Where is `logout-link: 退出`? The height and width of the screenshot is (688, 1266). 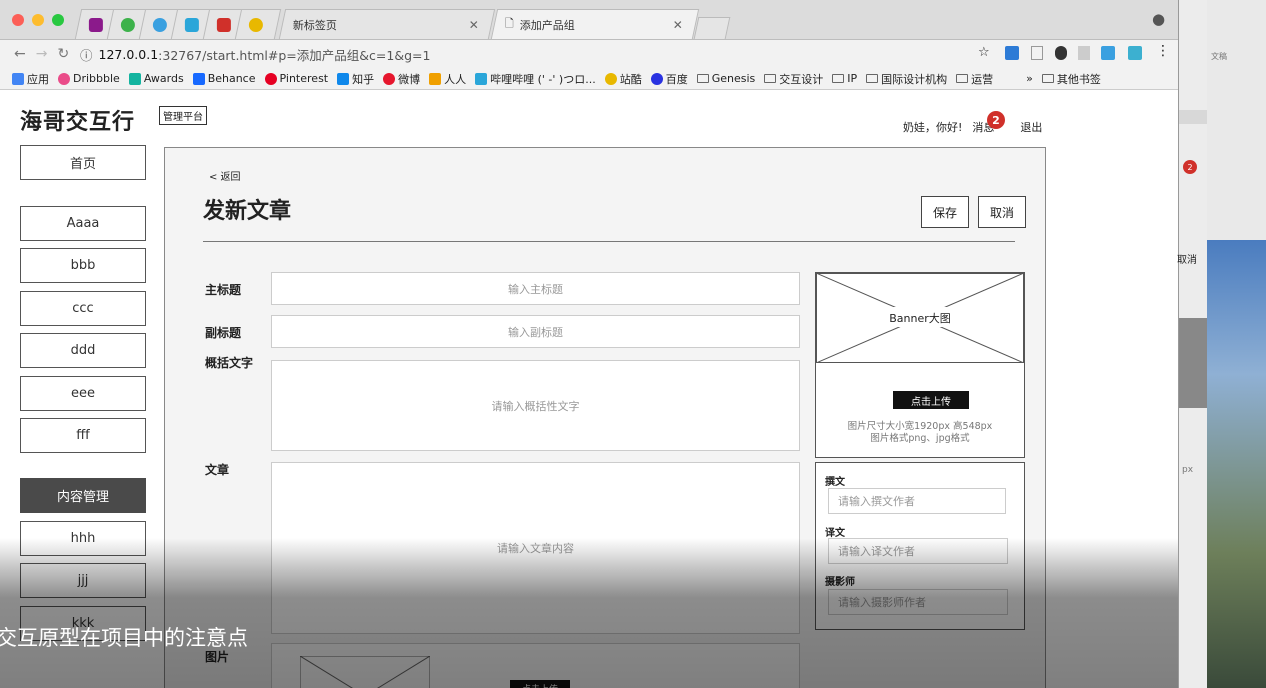
logout-link: 退出 is located at coordinates (1031, 127).